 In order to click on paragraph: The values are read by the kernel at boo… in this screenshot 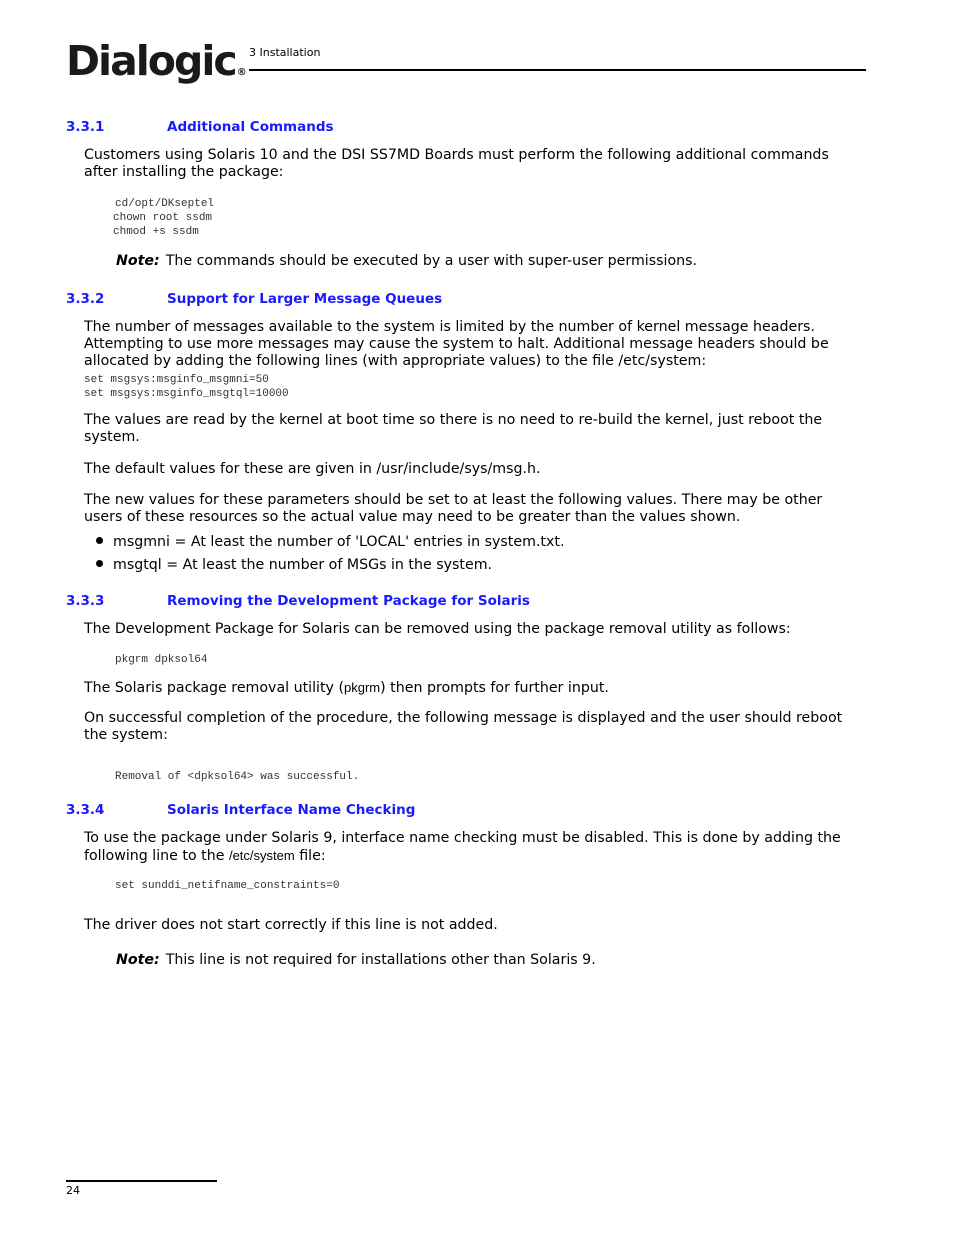, I will do `click(453, 428)`.